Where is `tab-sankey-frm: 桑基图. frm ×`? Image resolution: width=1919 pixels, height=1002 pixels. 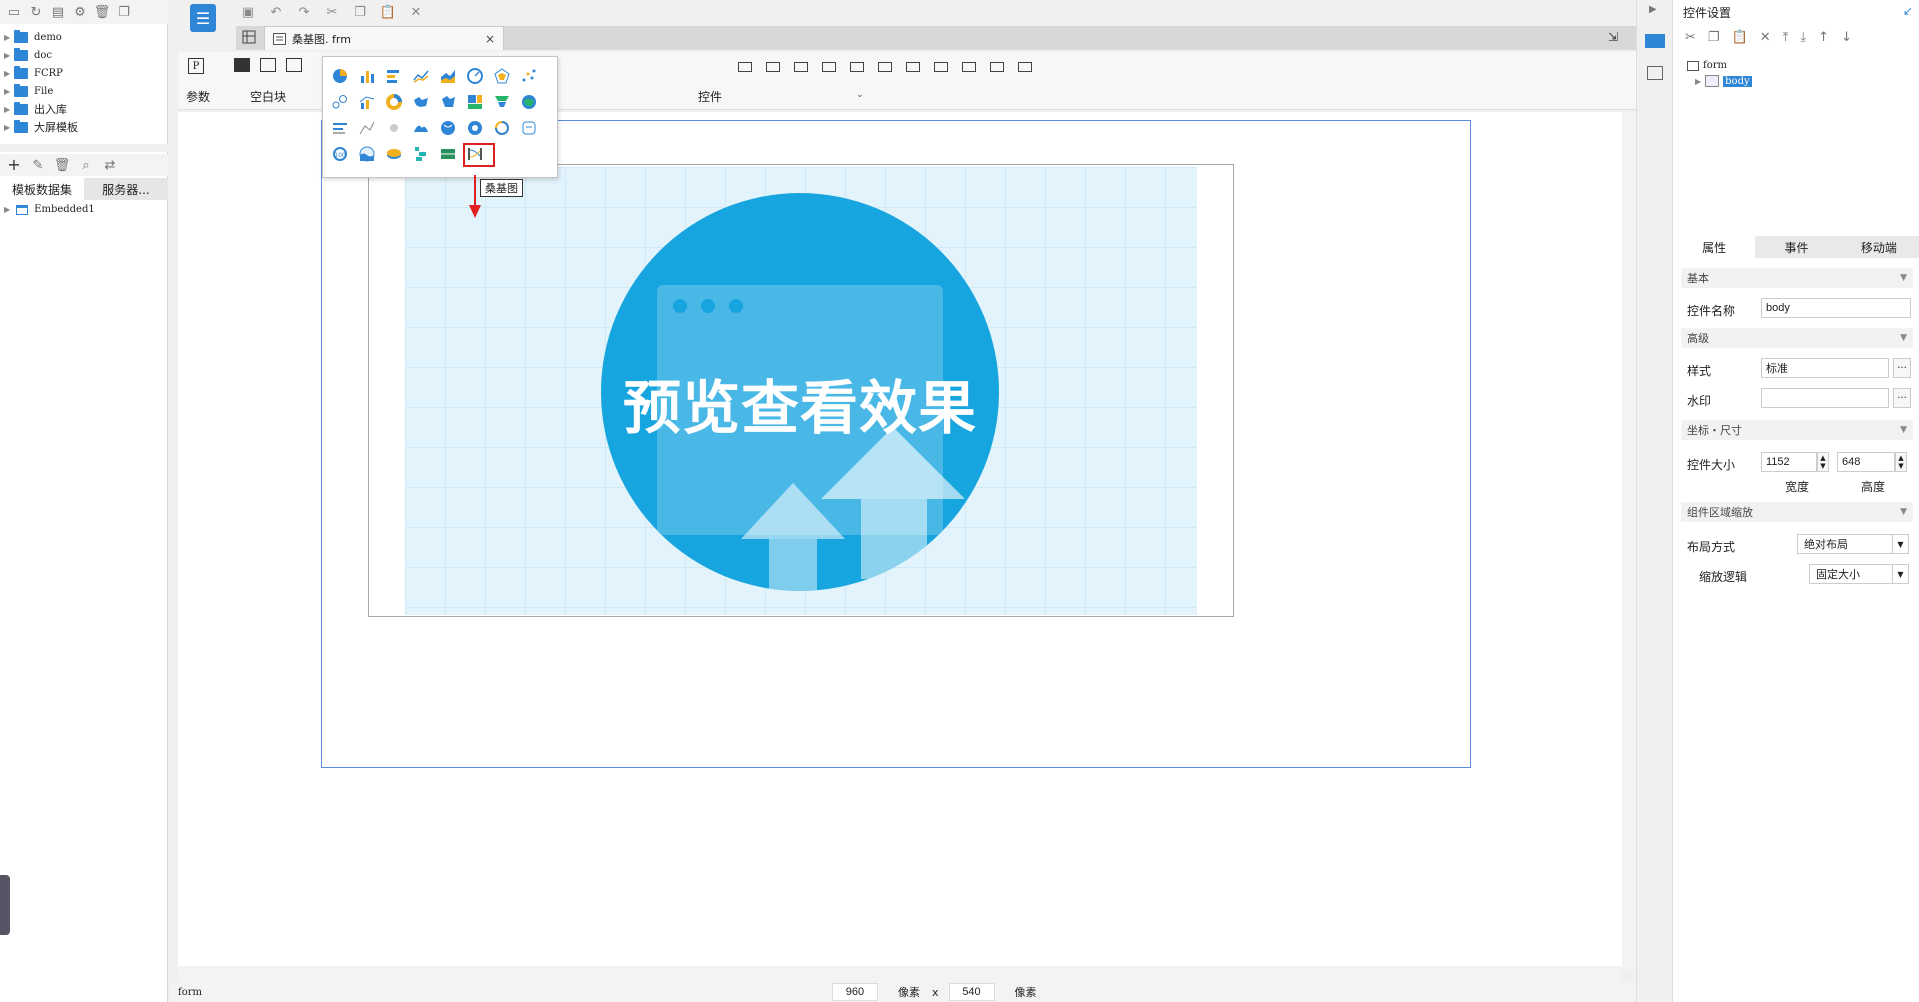
tab-sankey-frm: 桑基图. frm × is located at coordinates (384, 38).